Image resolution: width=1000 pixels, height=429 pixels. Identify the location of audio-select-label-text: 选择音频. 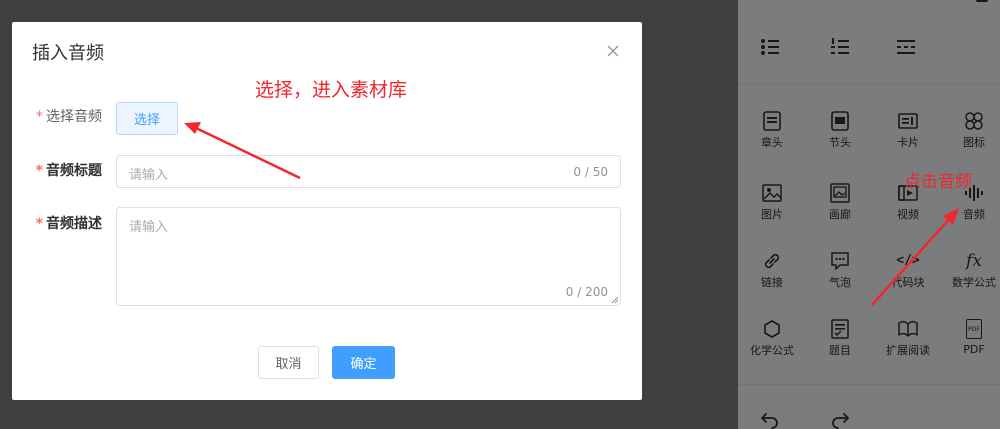
(74, 117).